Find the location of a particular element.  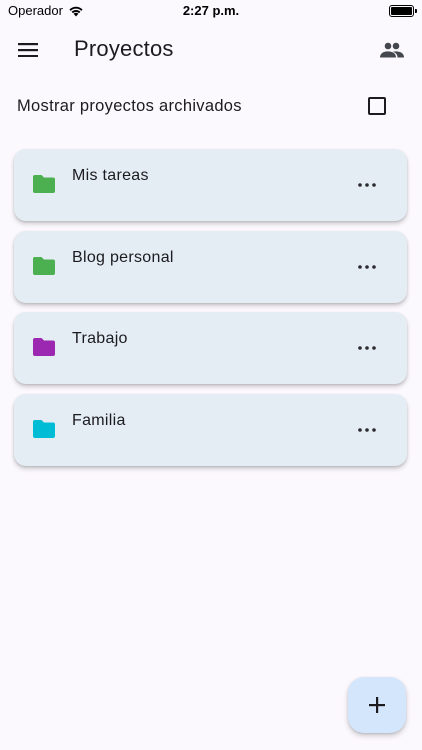

project-name: Mis tareas is located at coordinates (110, 175).